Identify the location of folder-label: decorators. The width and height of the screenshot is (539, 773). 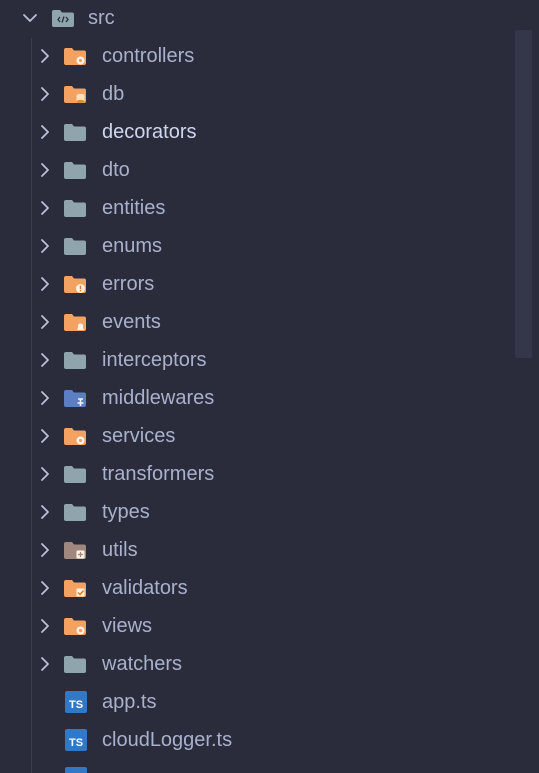
(149, 132).